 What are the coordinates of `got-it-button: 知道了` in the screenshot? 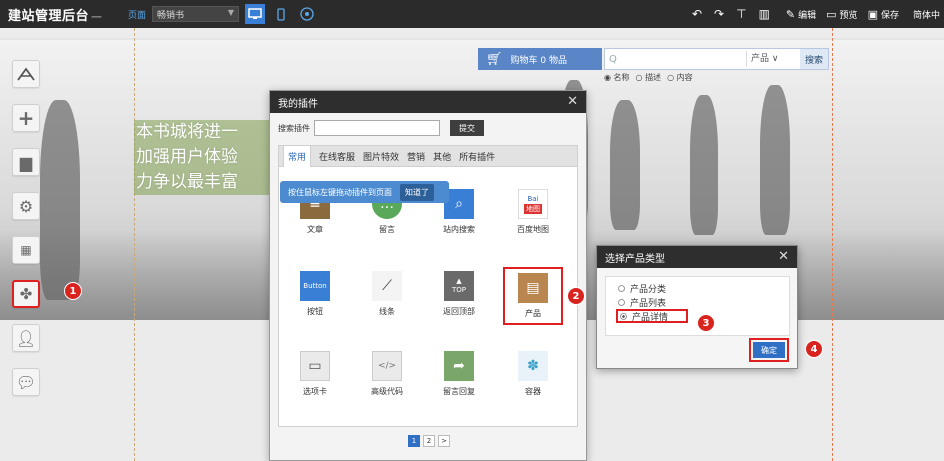 It's located at (417, 192).